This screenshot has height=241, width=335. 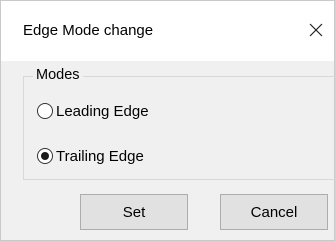 I want to click on radio-leading-edge: Leading Edge, so click(x=93, y=111).